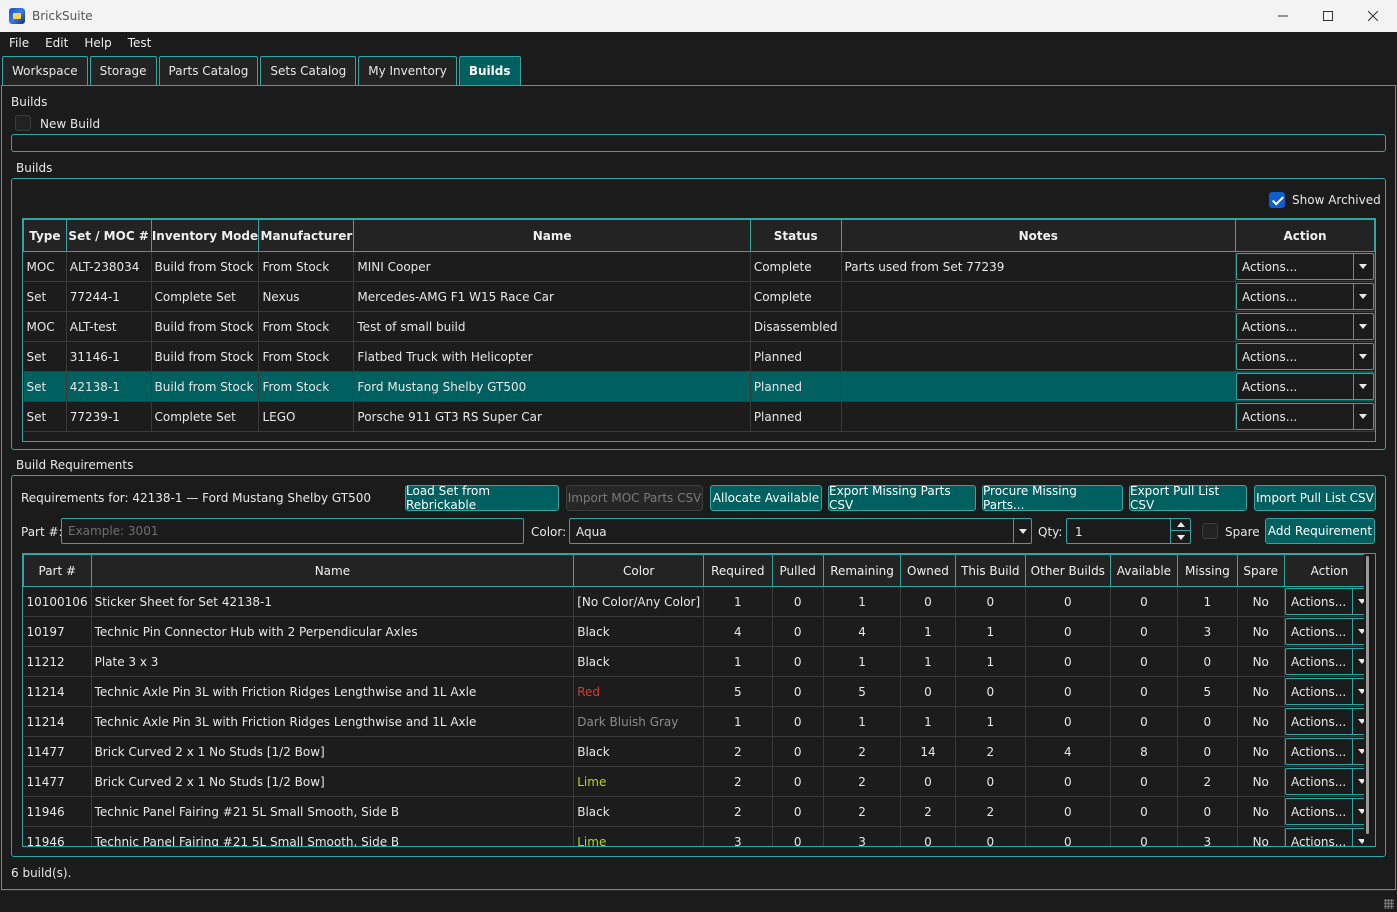 The height and width of the screenshot is (912, 1397). What do you see at coordinates (205, 235) in the screenshot?
I see `builds-column-header: Inventory Mode` at bounding box center [205, 235].